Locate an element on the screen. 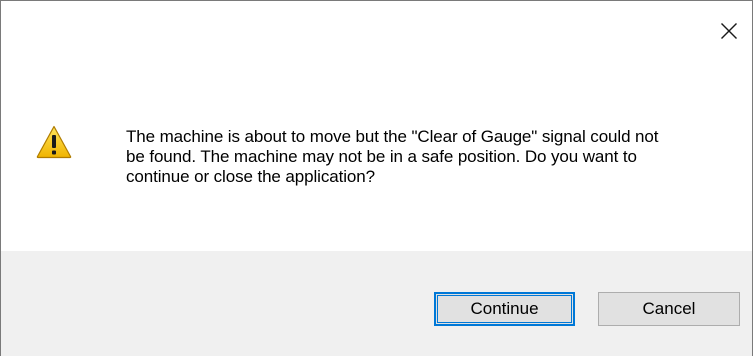 Image resolution: width=753 pixels, height=356 pixels. close-button is located at coordinates (729, 31).